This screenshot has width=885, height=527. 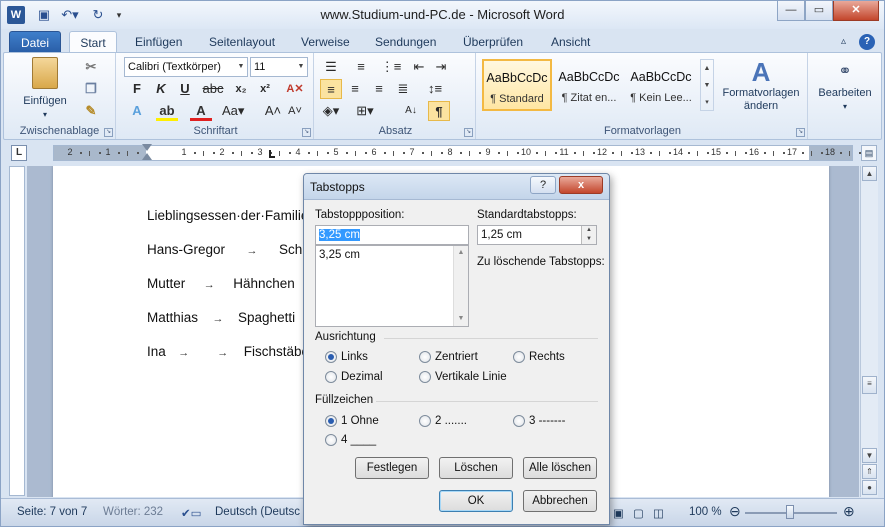 I want to click on clear-button: Löschen, so click(x=476, y=468).